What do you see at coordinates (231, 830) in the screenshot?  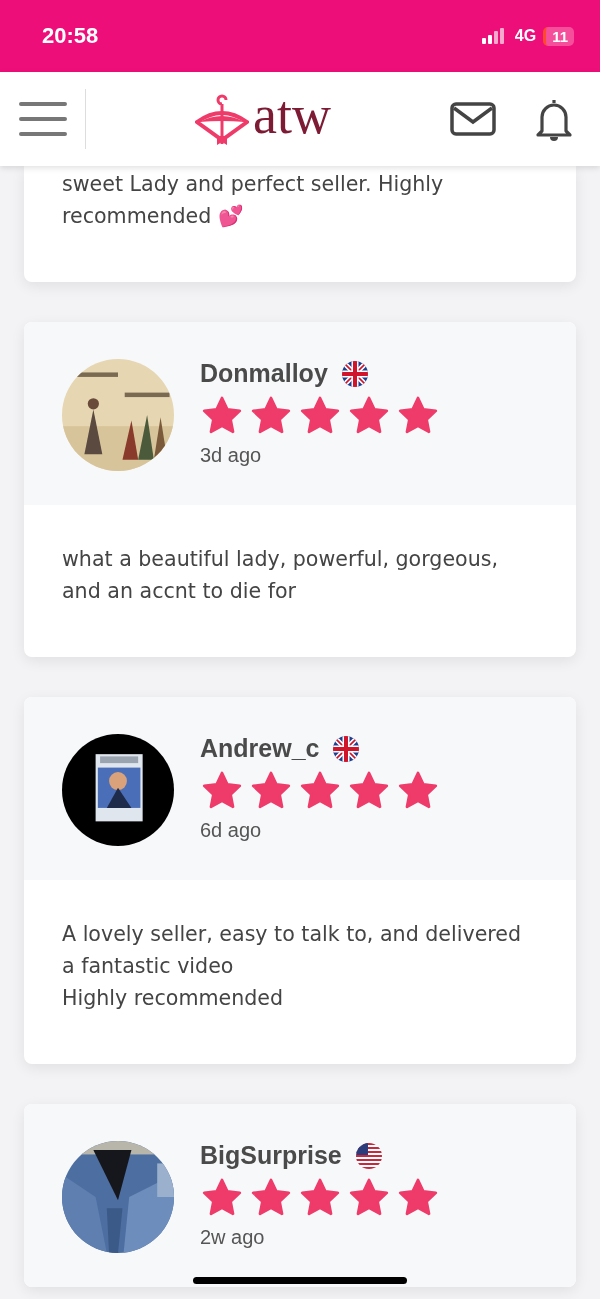 I see `review-time: 6d ago` at bounding box center [231, 830].